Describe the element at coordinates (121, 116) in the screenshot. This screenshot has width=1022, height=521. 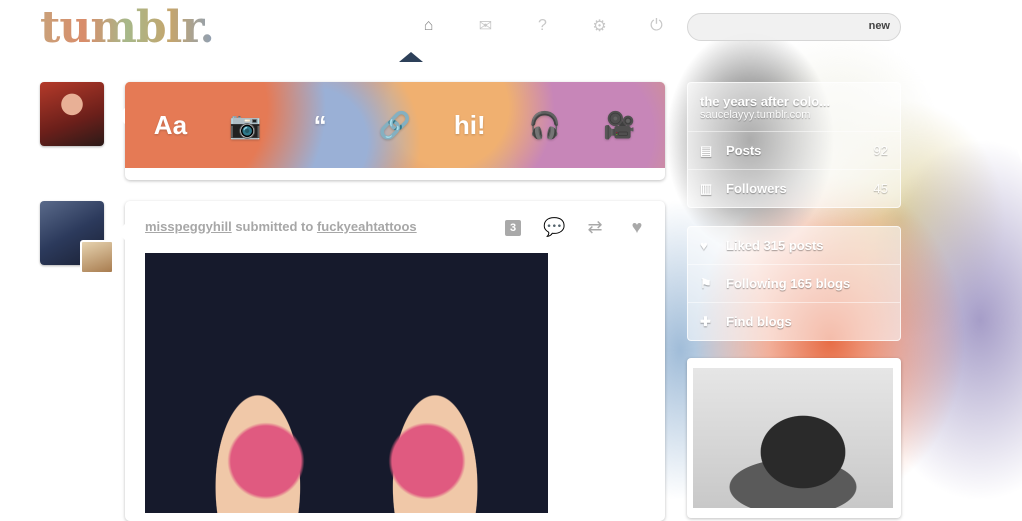
I see `post-type-pointer` at that location.